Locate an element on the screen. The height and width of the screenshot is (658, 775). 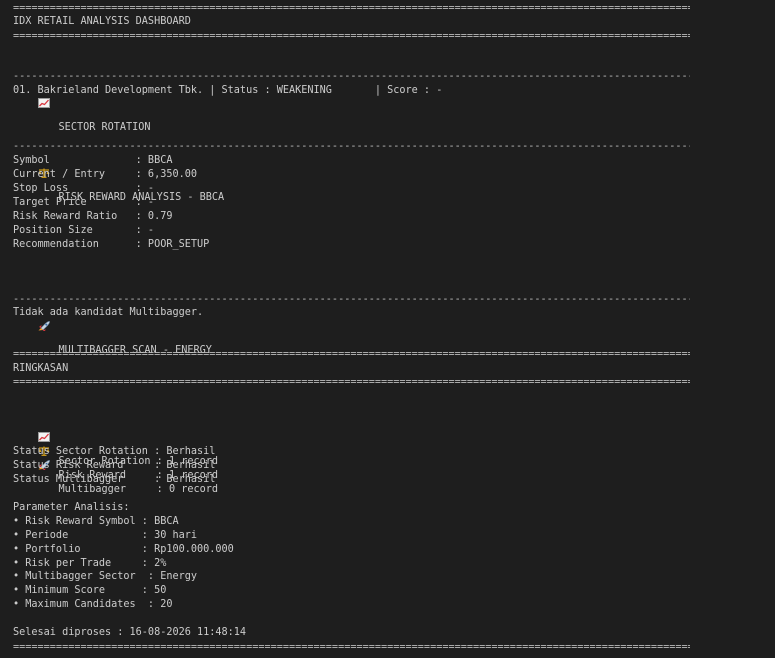
parameters-heading: Parameter Analisis: is located at coordinates (71, 507).